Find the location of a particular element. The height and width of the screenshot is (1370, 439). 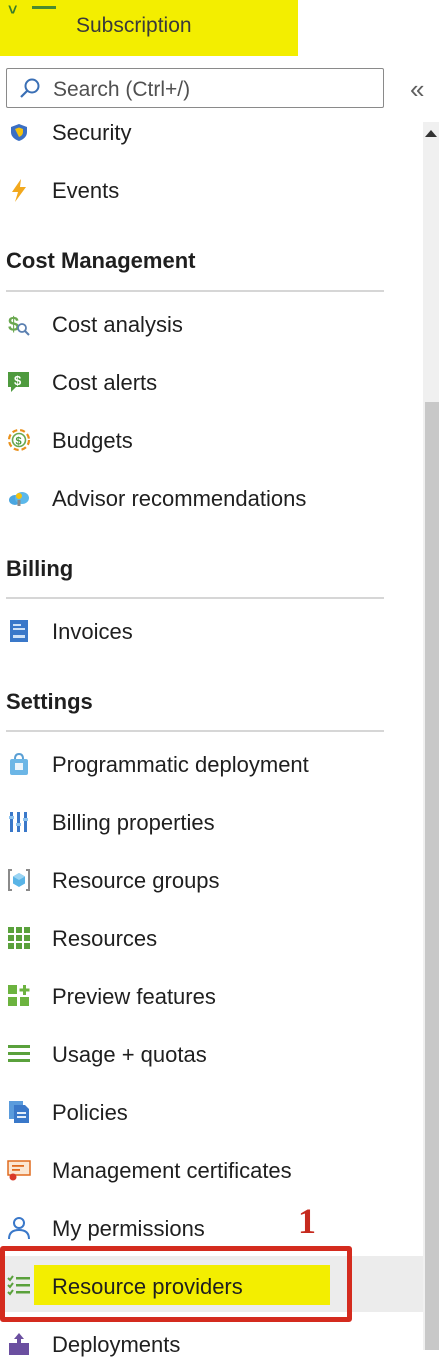

annotation-highlight-box is located at coordinates (176, 1284).